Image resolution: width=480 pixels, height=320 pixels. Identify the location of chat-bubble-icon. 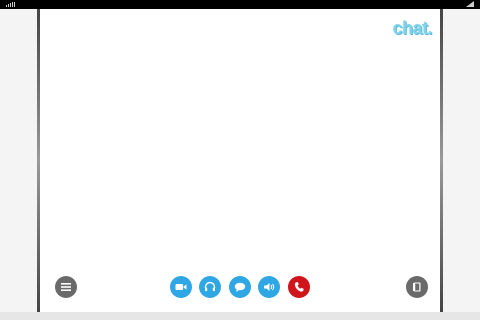
(240, 287).